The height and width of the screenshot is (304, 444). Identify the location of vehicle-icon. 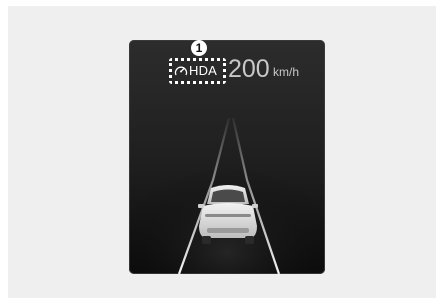
(228, 214).